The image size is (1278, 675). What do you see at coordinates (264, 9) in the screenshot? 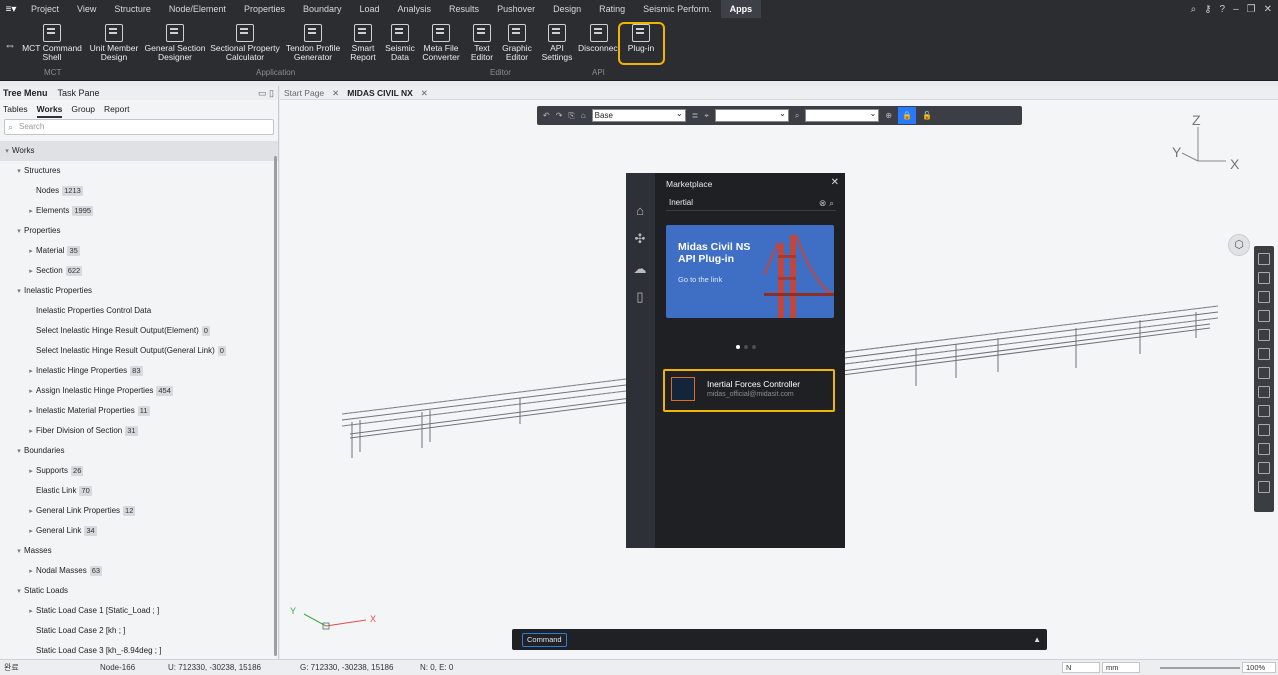
I see `menu-properties: Properties` at bounding box center [264, 9].